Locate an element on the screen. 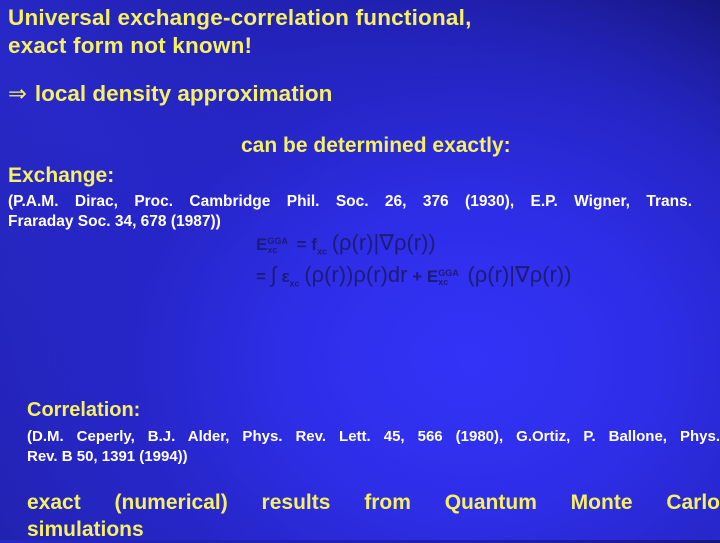 This screenshot has height=543, width=720. formula-E2-sub: xc is located at coordinates (443, 281).